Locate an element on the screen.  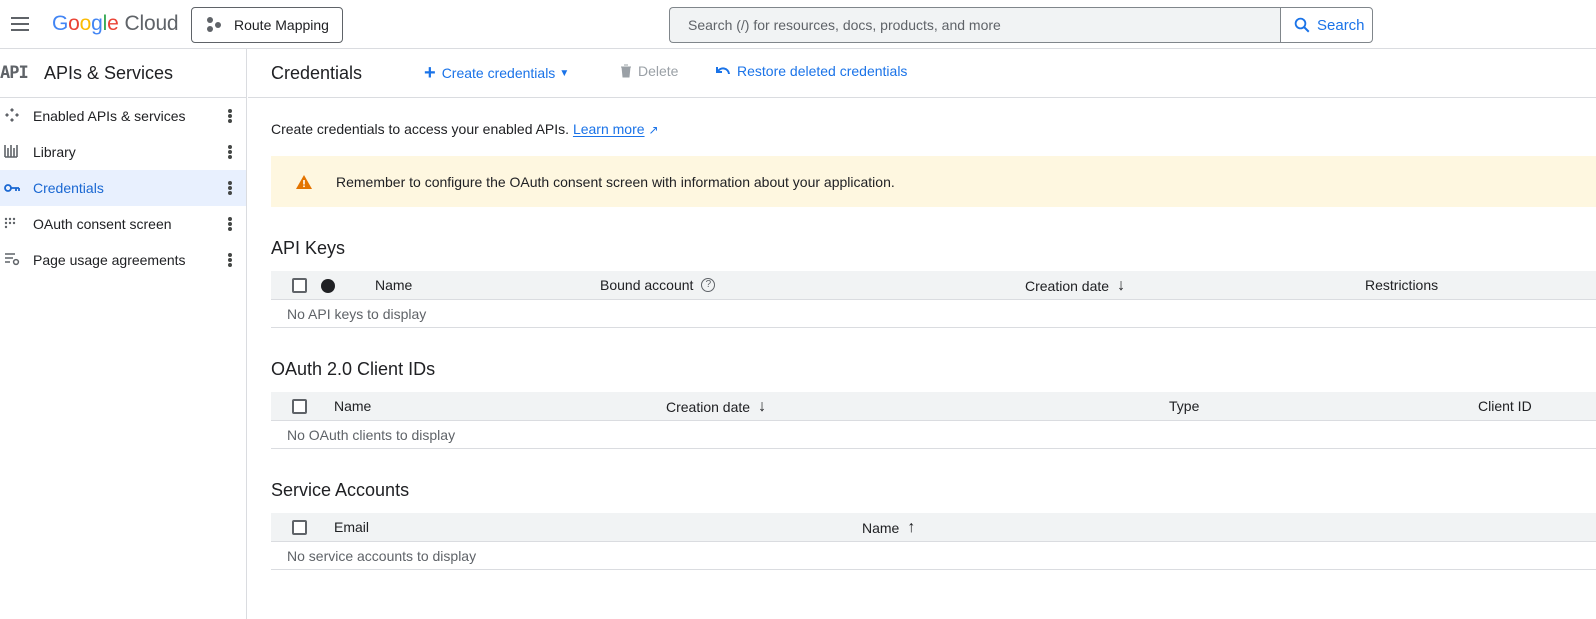
sidebar-item-label: OAuth consent screen is located at coordinates (102, 224).